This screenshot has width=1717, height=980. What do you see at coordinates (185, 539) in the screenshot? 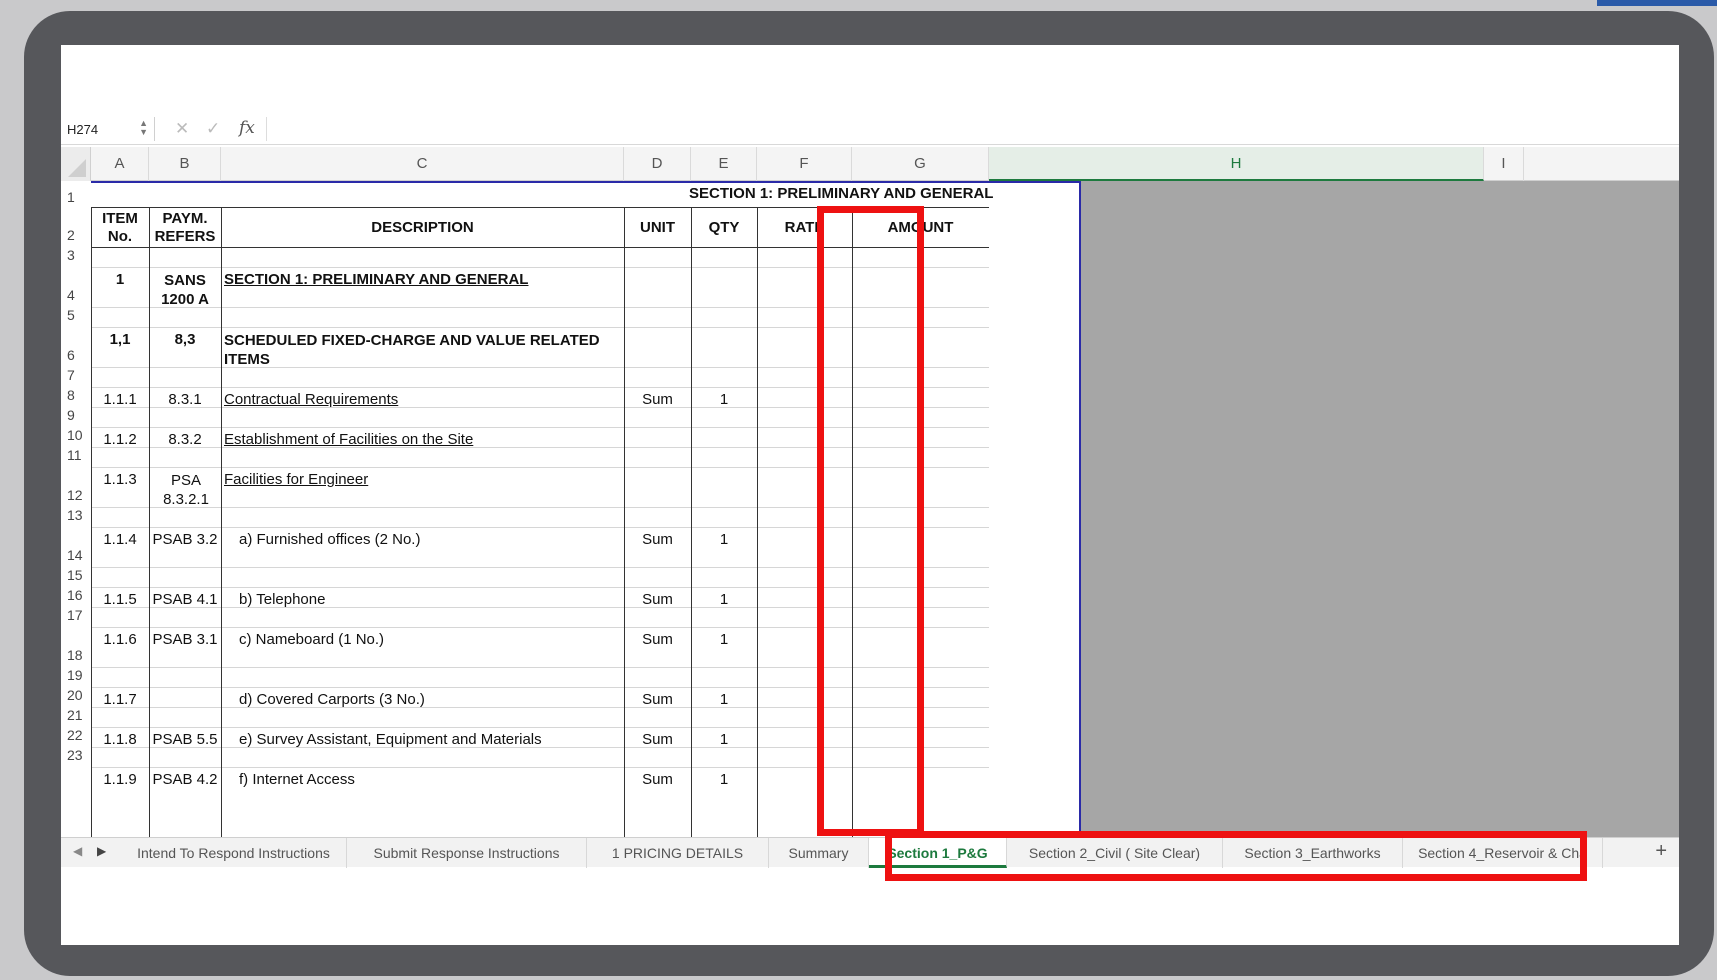
I see `cell-paym: PSAB 3.2` at bounding box center [185, 539].